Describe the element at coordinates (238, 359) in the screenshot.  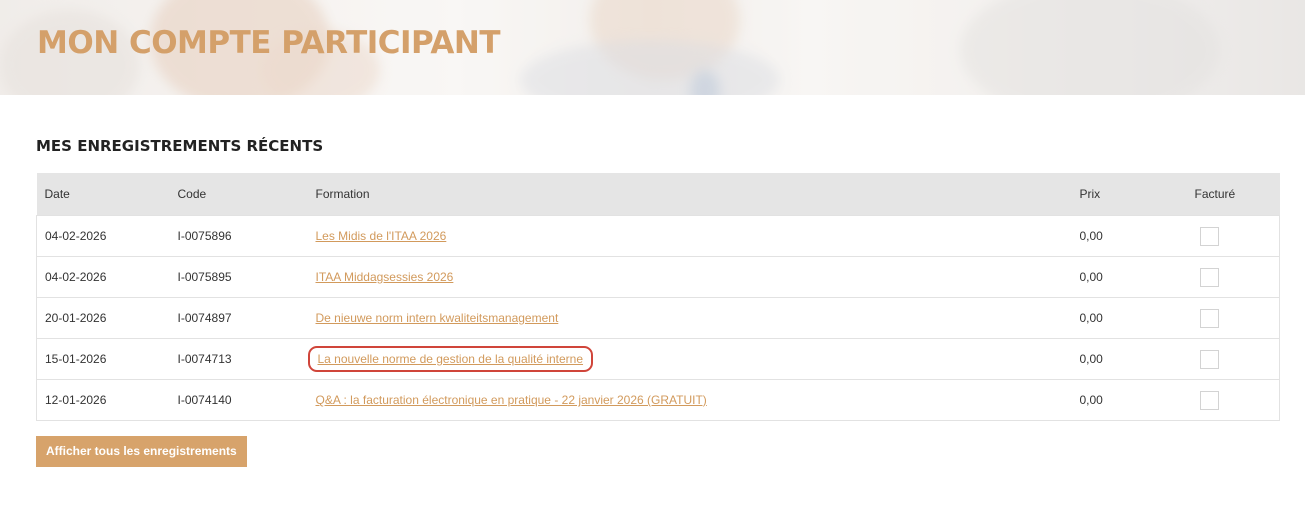
I see `row-code: I-0074713` at that location.